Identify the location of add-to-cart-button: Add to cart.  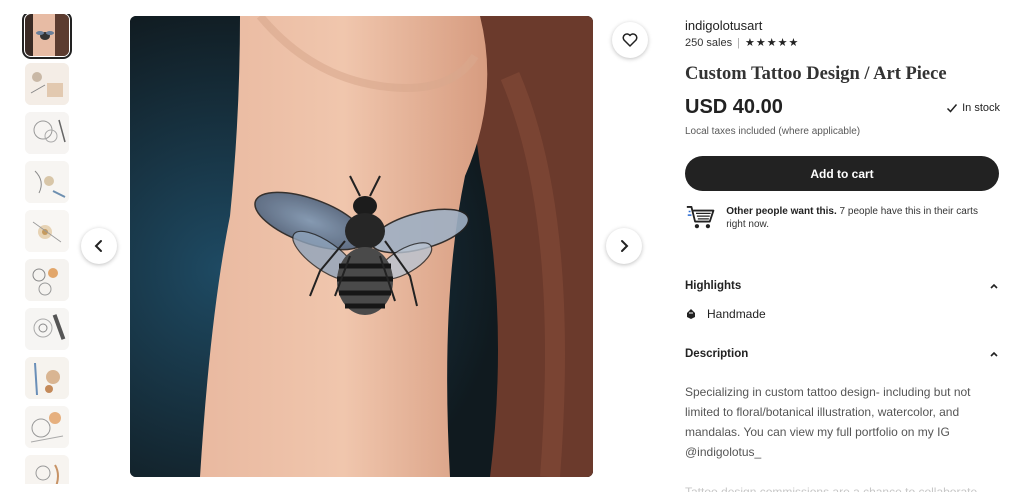
(842, 173).